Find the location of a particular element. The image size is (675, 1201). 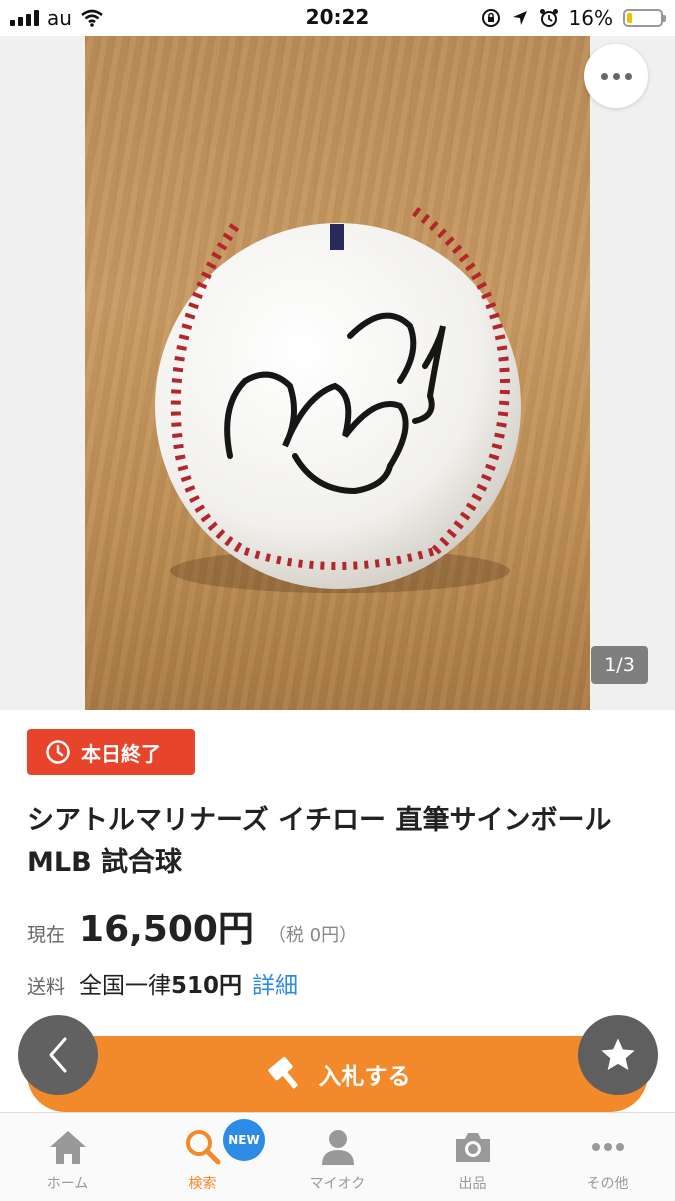

more-dots-icon is located at coordinates (604, 76).